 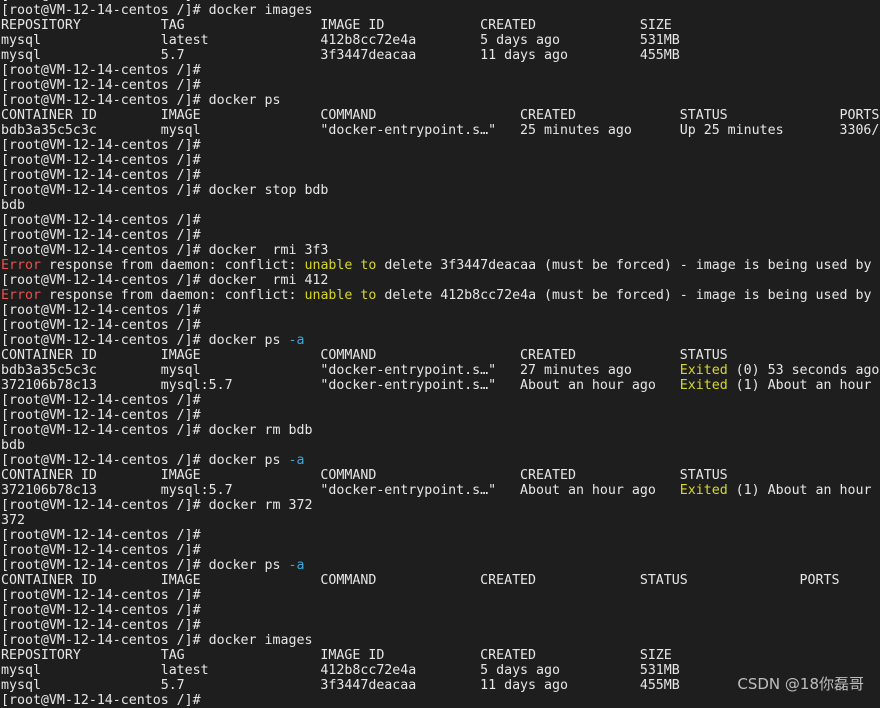 What do you see at coordinates (165, 280) in the screenshot?
I see `line-text: [root@VM-12-14-centos /]# docker rmi 412` at bounding box center [165, 280].